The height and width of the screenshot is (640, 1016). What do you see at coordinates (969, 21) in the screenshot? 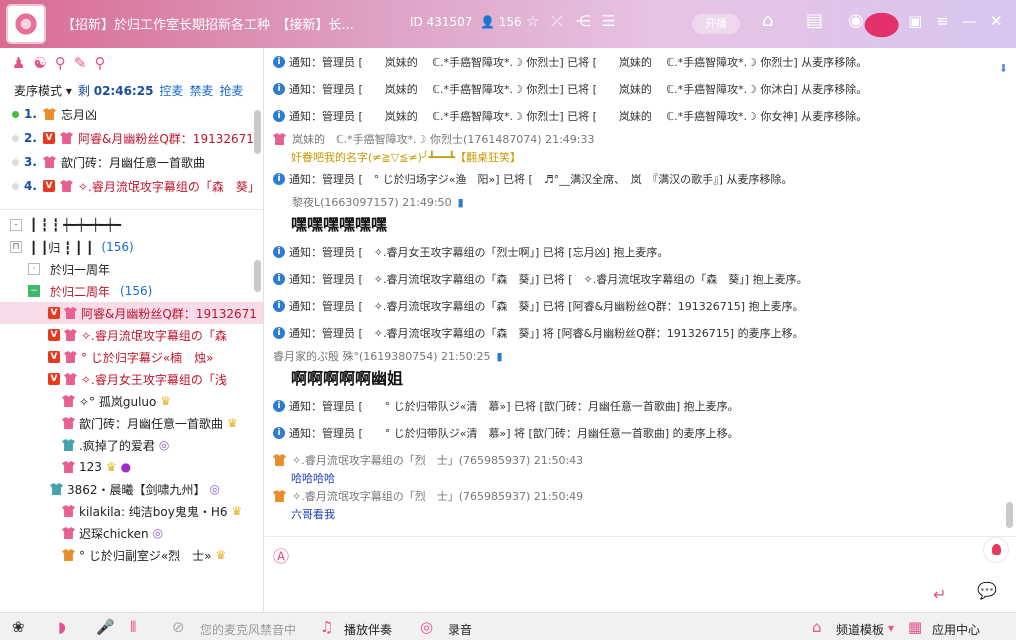
I see `minimize-icon: —` at bounding box center [969, 21].